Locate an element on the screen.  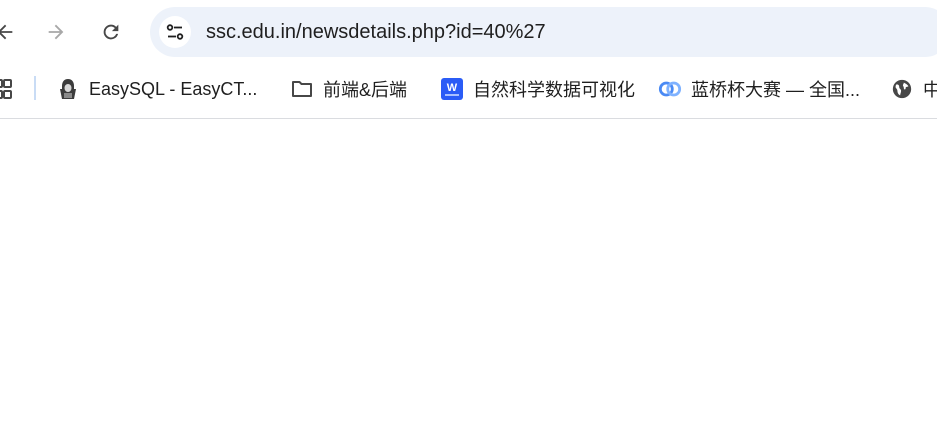
apps-grid-icon is located at coordinates (6, 89).